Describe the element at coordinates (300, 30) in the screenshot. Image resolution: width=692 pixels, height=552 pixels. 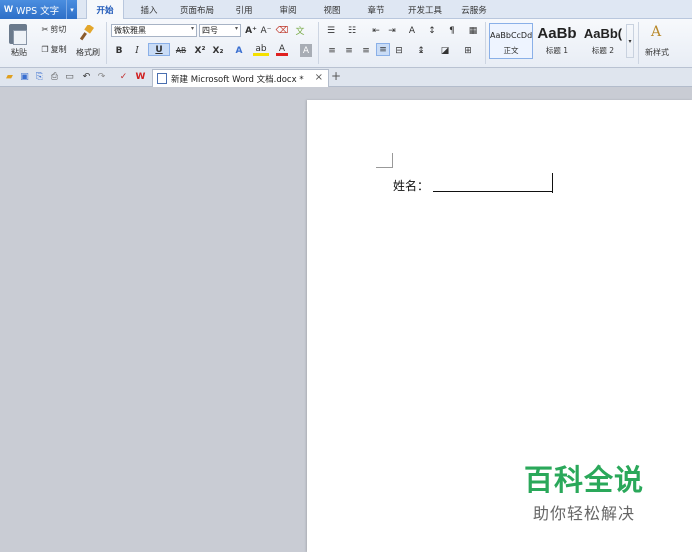
I see `pinyin-guide-icon: 文` at that location.